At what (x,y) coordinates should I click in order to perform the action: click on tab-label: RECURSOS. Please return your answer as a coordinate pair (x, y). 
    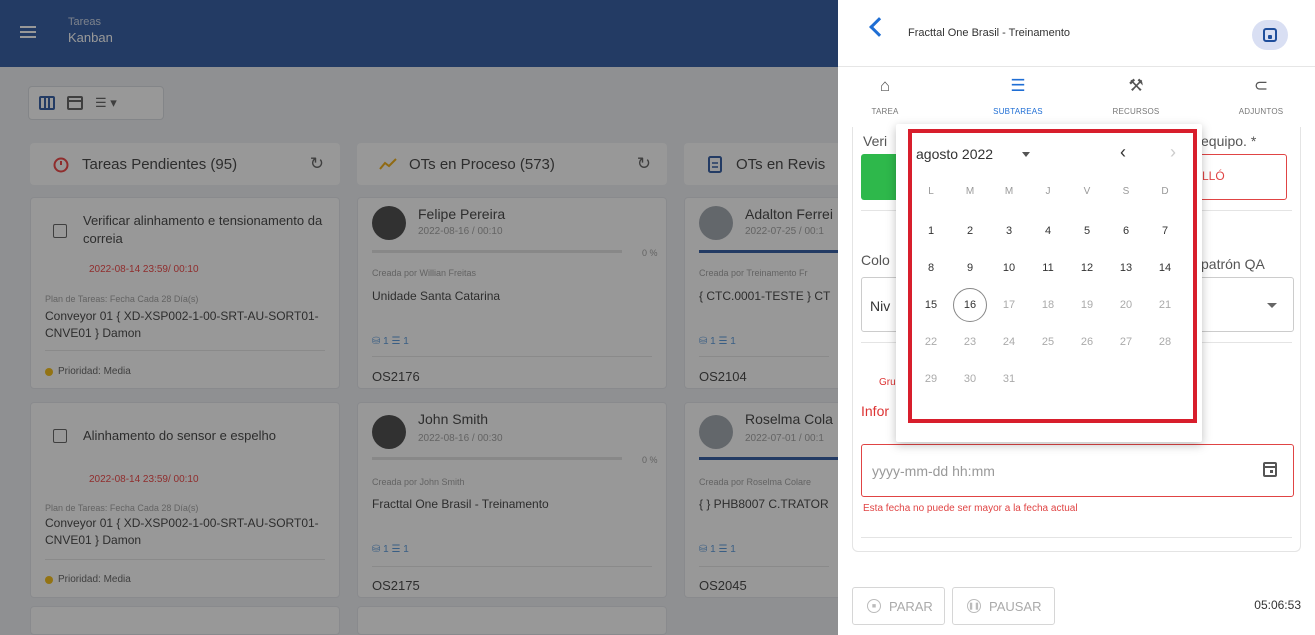
    Looking at the image, I should click on (1136, 111).